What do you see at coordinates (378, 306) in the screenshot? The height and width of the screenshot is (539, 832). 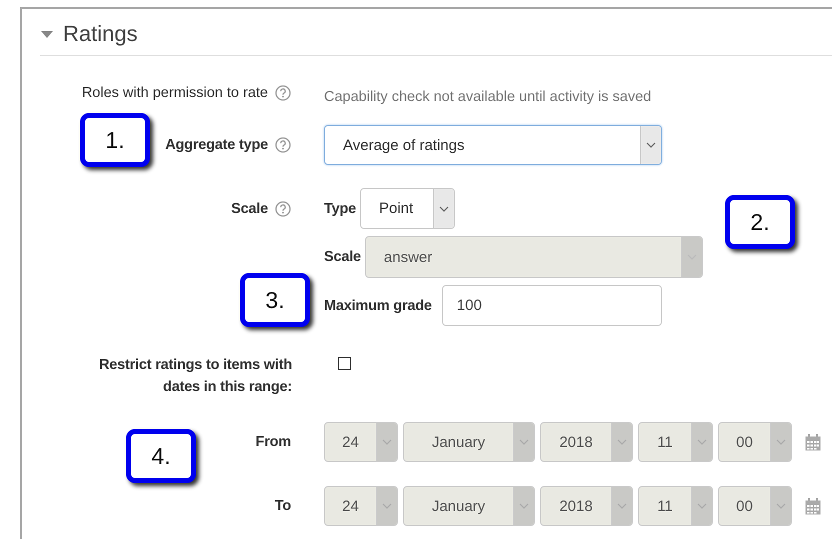 I see `field-label: Maximum grade` at bounding box center [378, 306].